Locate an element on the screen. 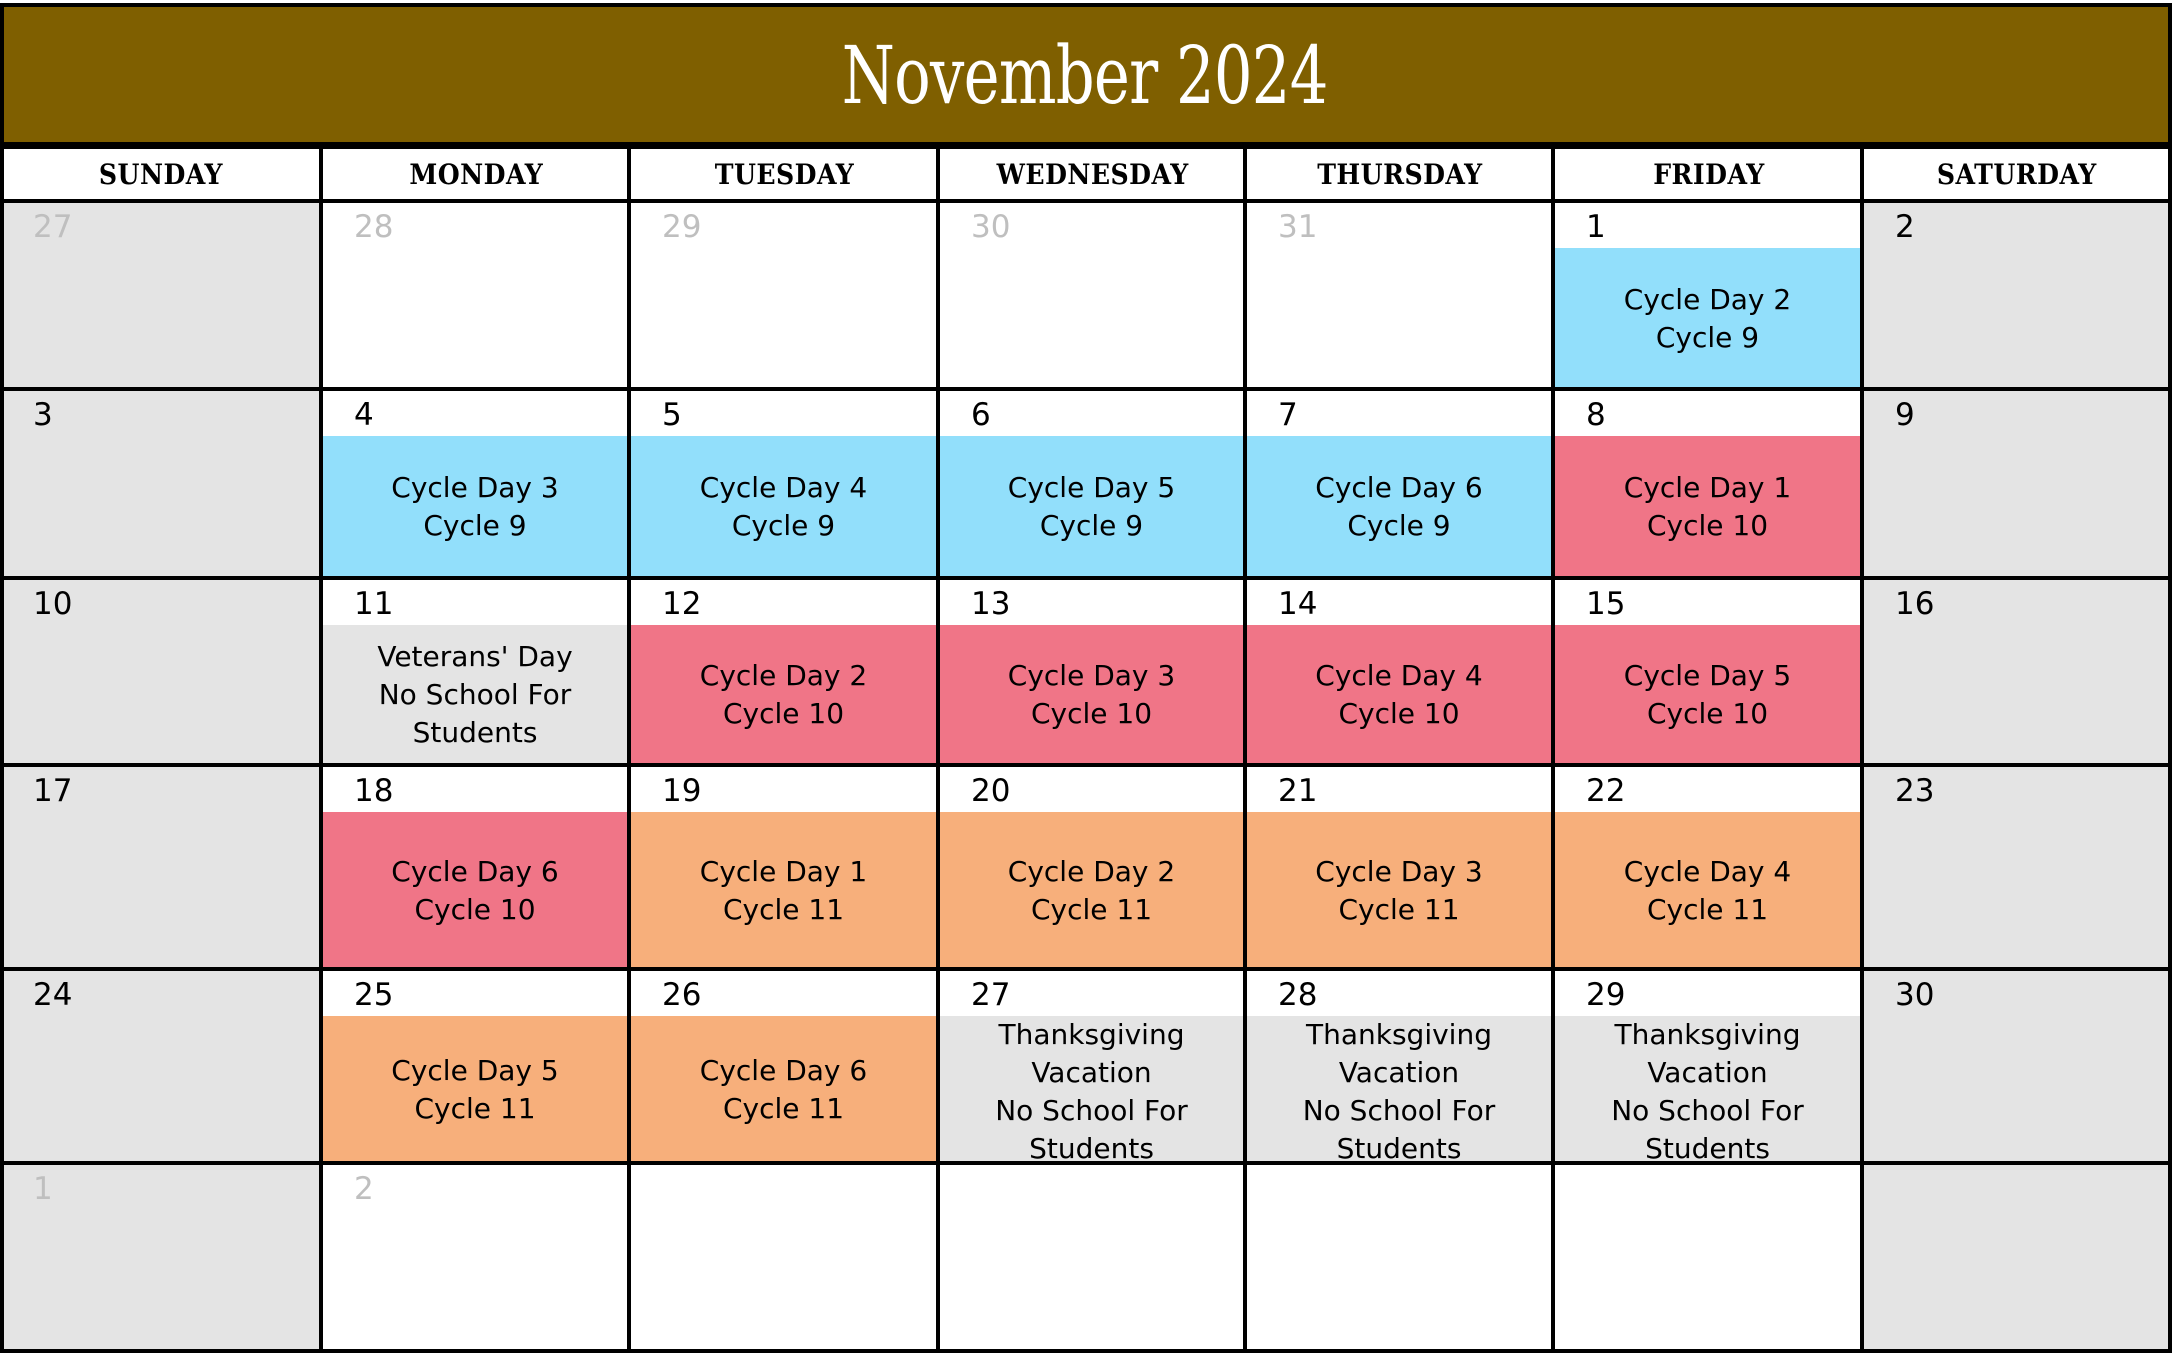 The height and width of the screenshot is (1357, 2172). cycle-day-event: Cycle Day 2 Cycle 11 is located at coordinates (1091, 890).